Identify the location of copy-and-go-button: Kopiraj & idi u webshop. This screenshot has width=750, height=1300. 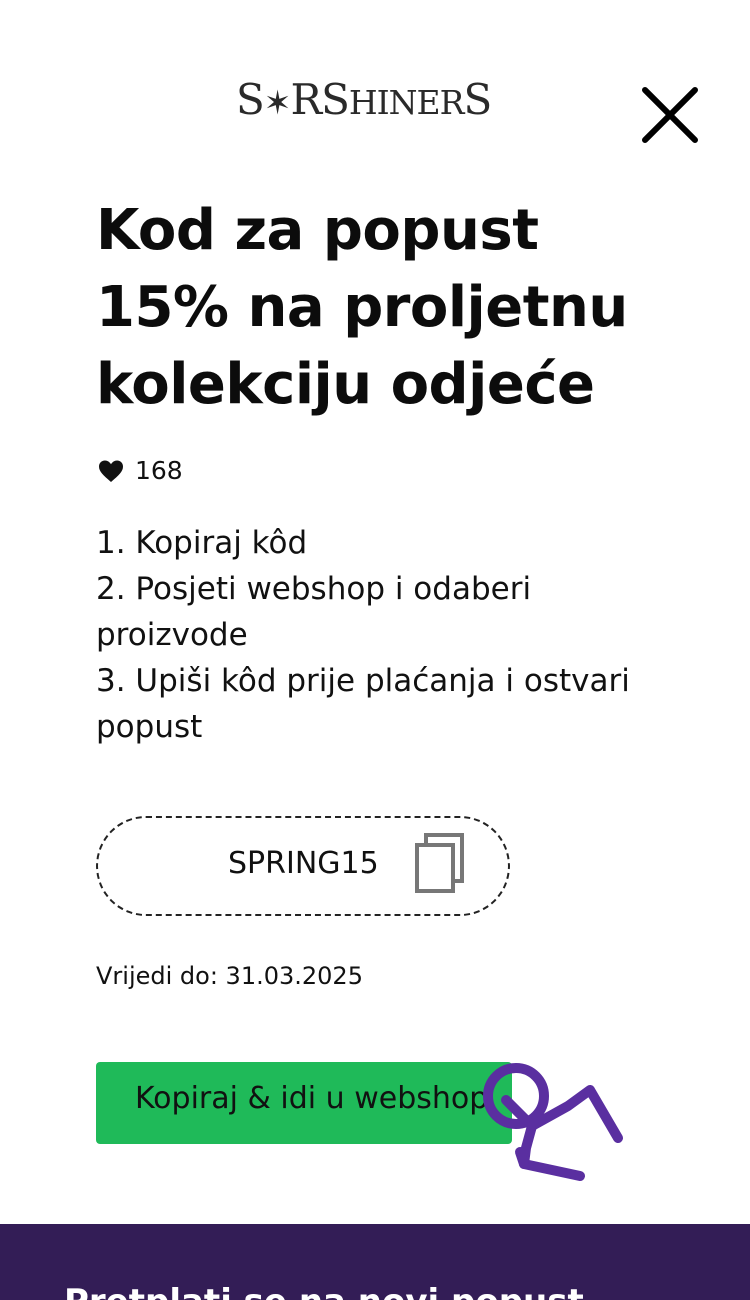
(304, 1103).